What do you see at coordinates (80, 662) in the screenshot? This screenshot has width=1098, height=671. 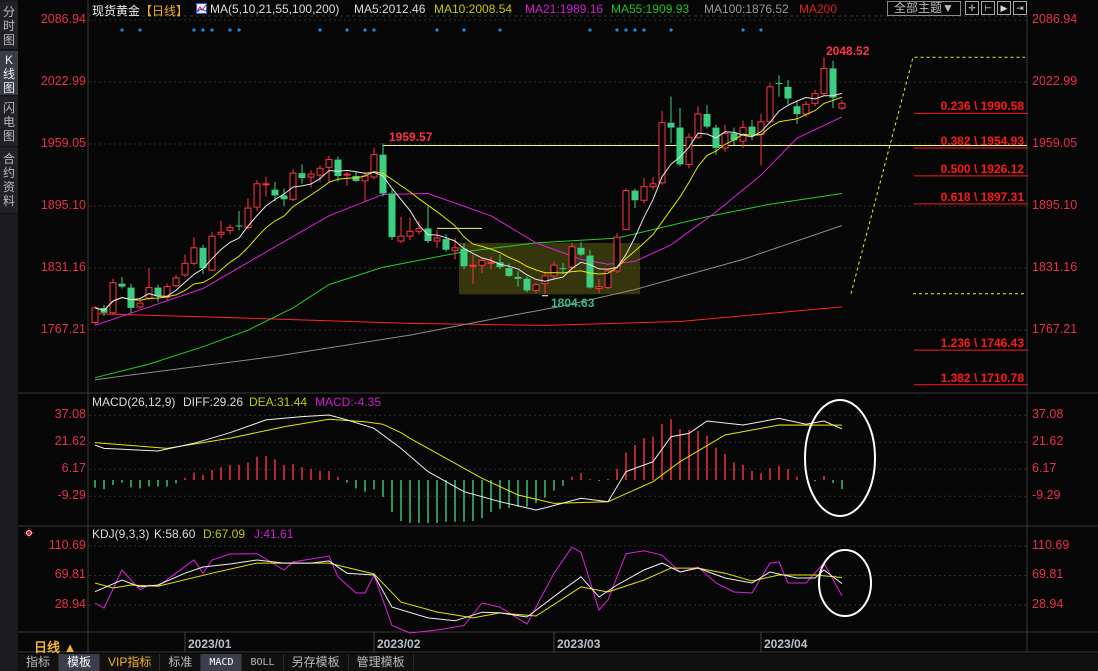 I see `tab-templates: 模板` at bounding box center [80, 662].